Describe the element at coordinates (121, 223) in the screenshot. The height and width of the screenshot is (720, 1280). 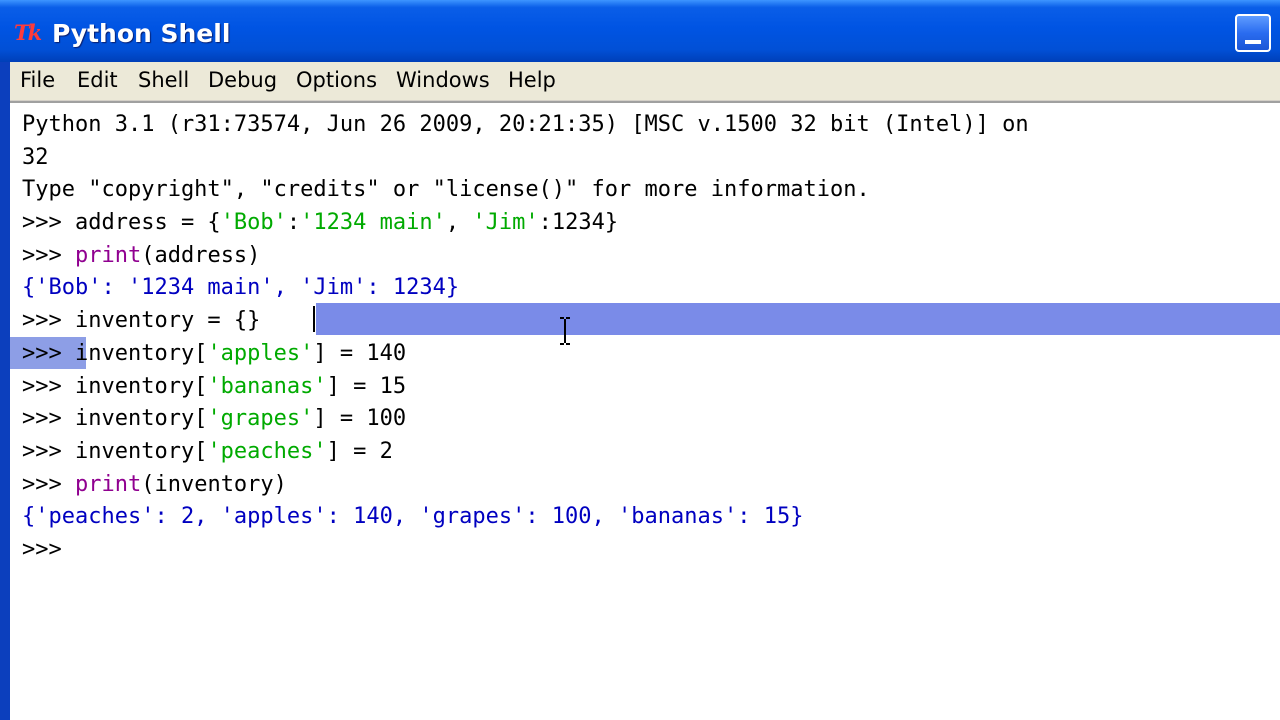
I see `shell-token: >>> address = {` at that location.